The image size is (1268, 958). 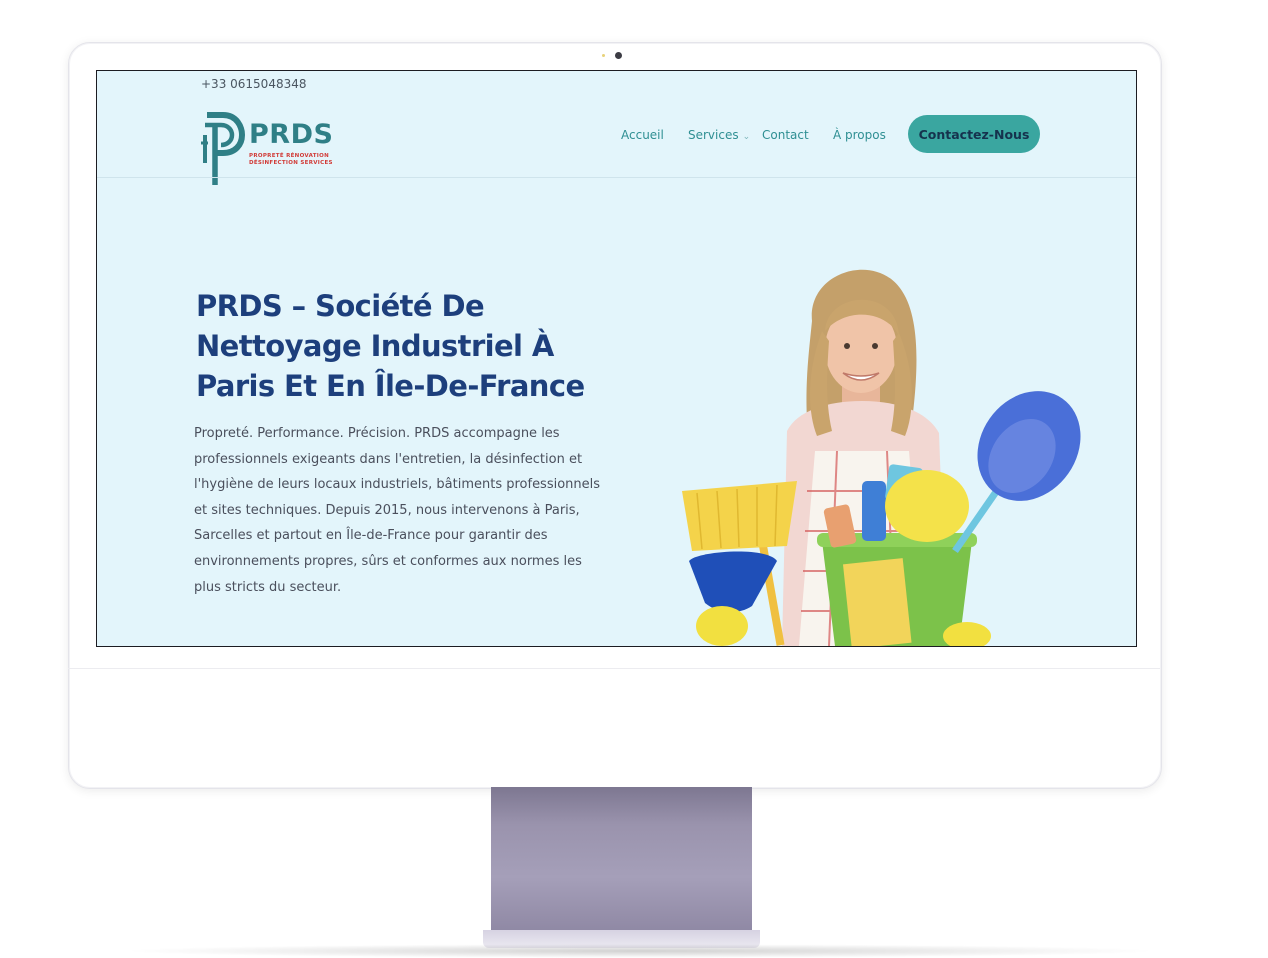 What do you see at coordinates (291, 163) in the screenshot?
I see `logo-tagline-2: DÉSINFECTION SERVICES` at bounding box center [291, 163].